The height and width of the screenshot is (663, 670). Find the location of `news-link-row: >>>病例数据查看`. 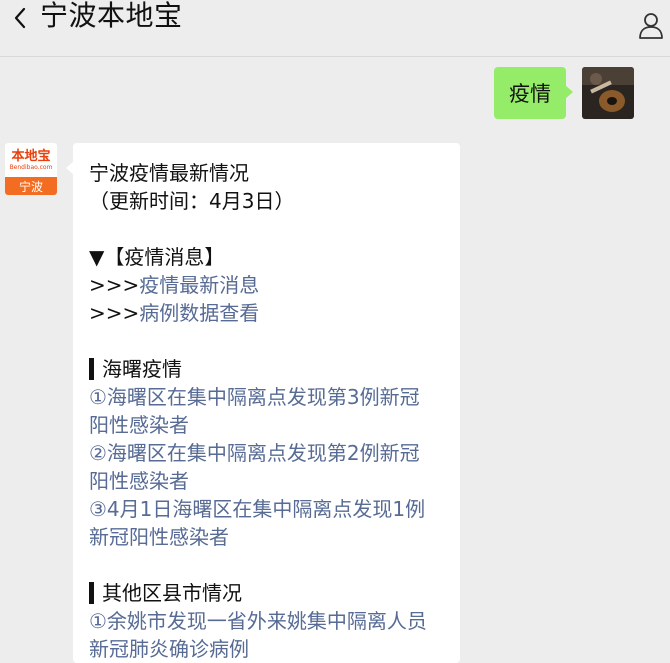

news-link-row: >>>病例数据查看 is located at coordinates (274, 313).